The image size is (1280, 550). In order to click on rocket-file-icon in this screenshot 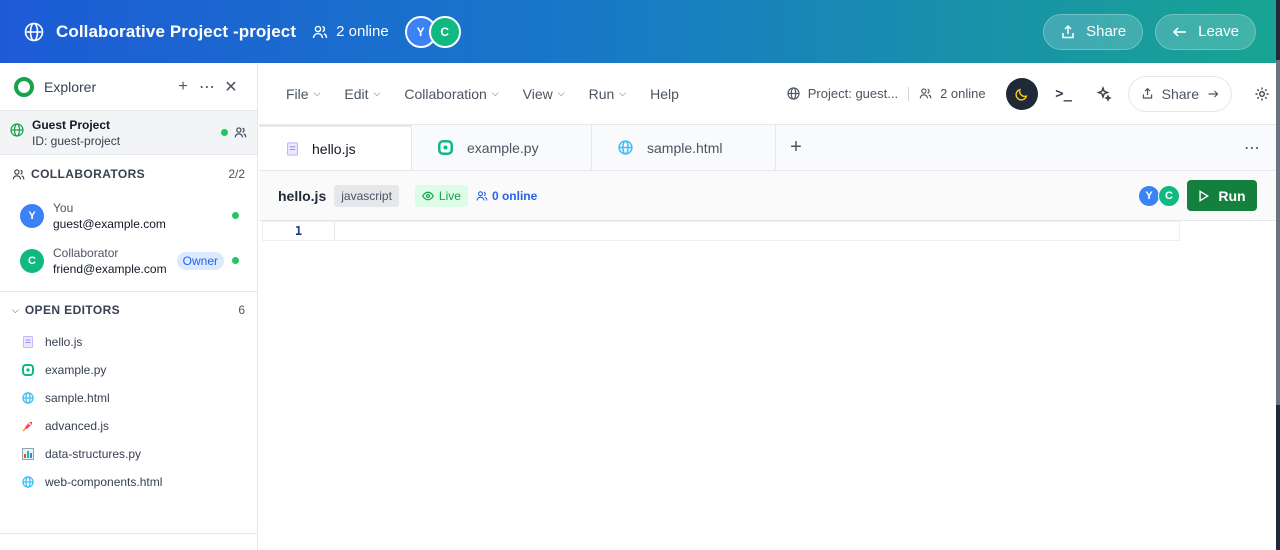, I will do `click(28, 426)`.